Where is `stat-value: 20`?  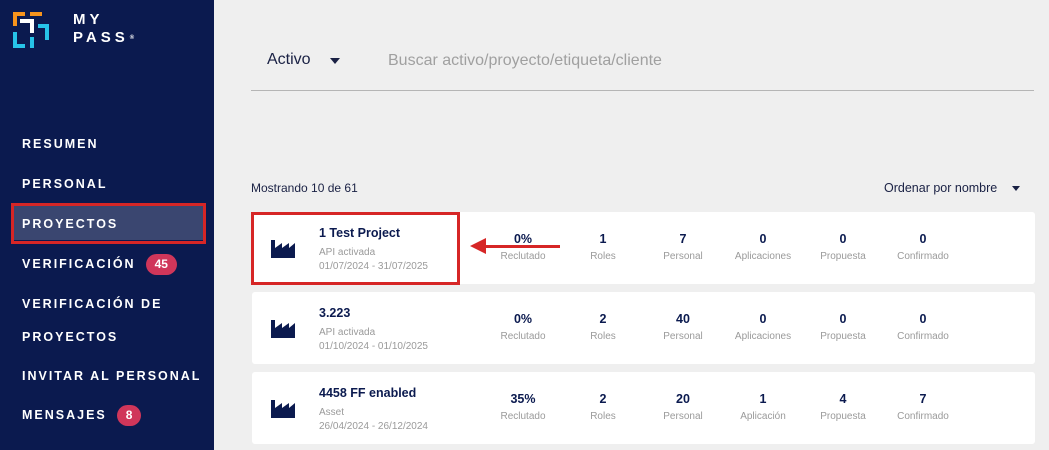
stat-value: 20 is located at coordinates (683, 399).